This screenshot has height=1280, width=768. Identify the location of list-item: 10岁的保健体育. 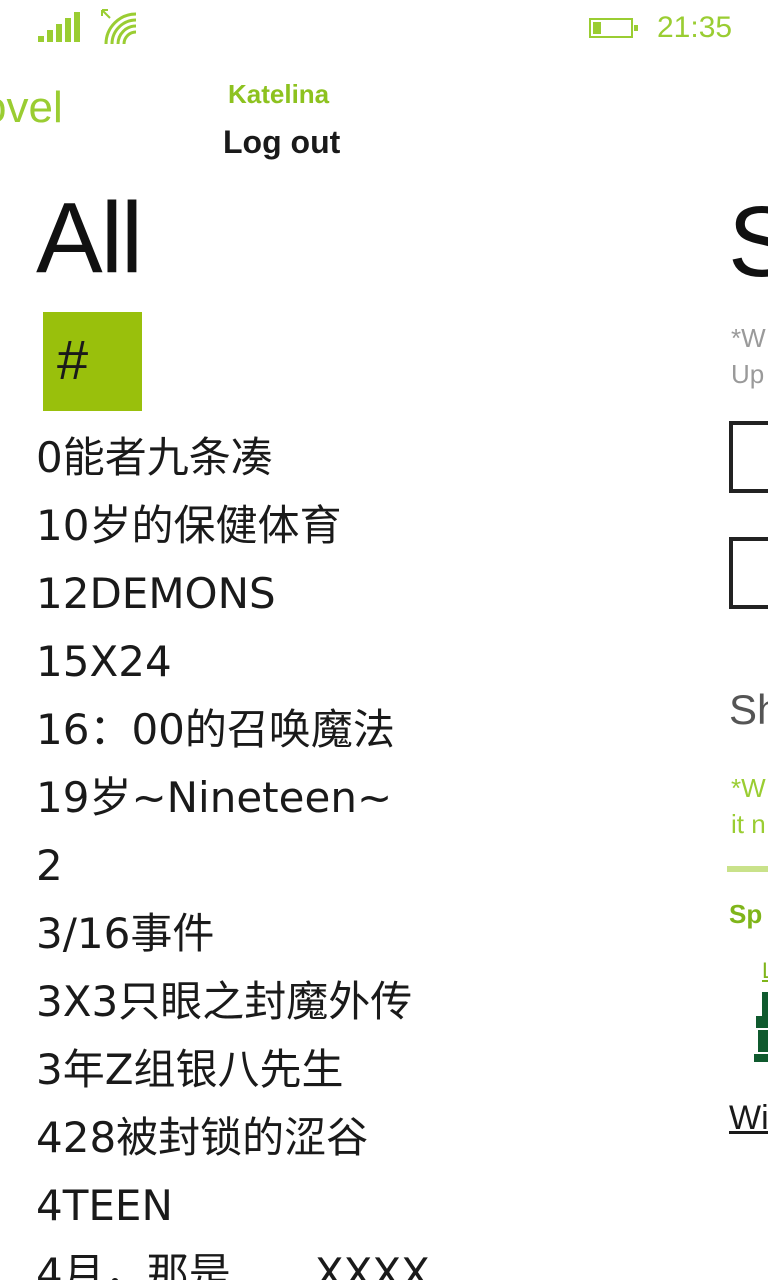
(306, 526).